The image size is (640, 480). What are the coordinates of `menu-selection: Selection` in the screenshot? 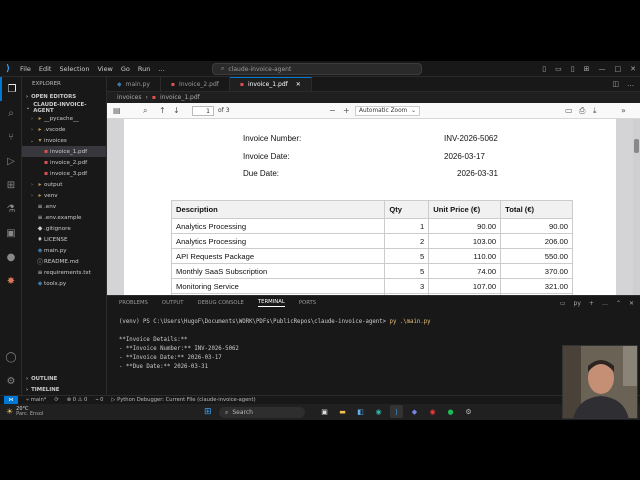 It's located at (74, 69).